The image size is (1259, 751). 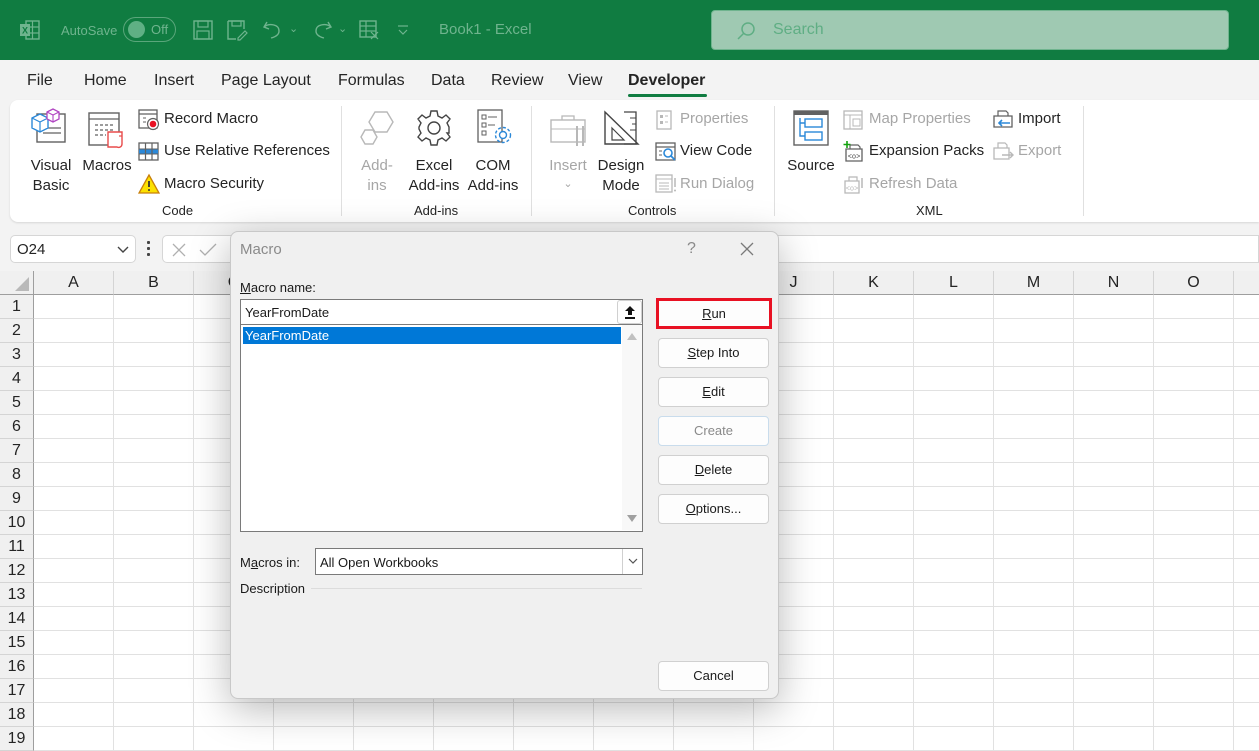 What do you see at coordinates (811, 151) in the screenshot?
I see `source-button: Source` at bounding box center [811, 151].